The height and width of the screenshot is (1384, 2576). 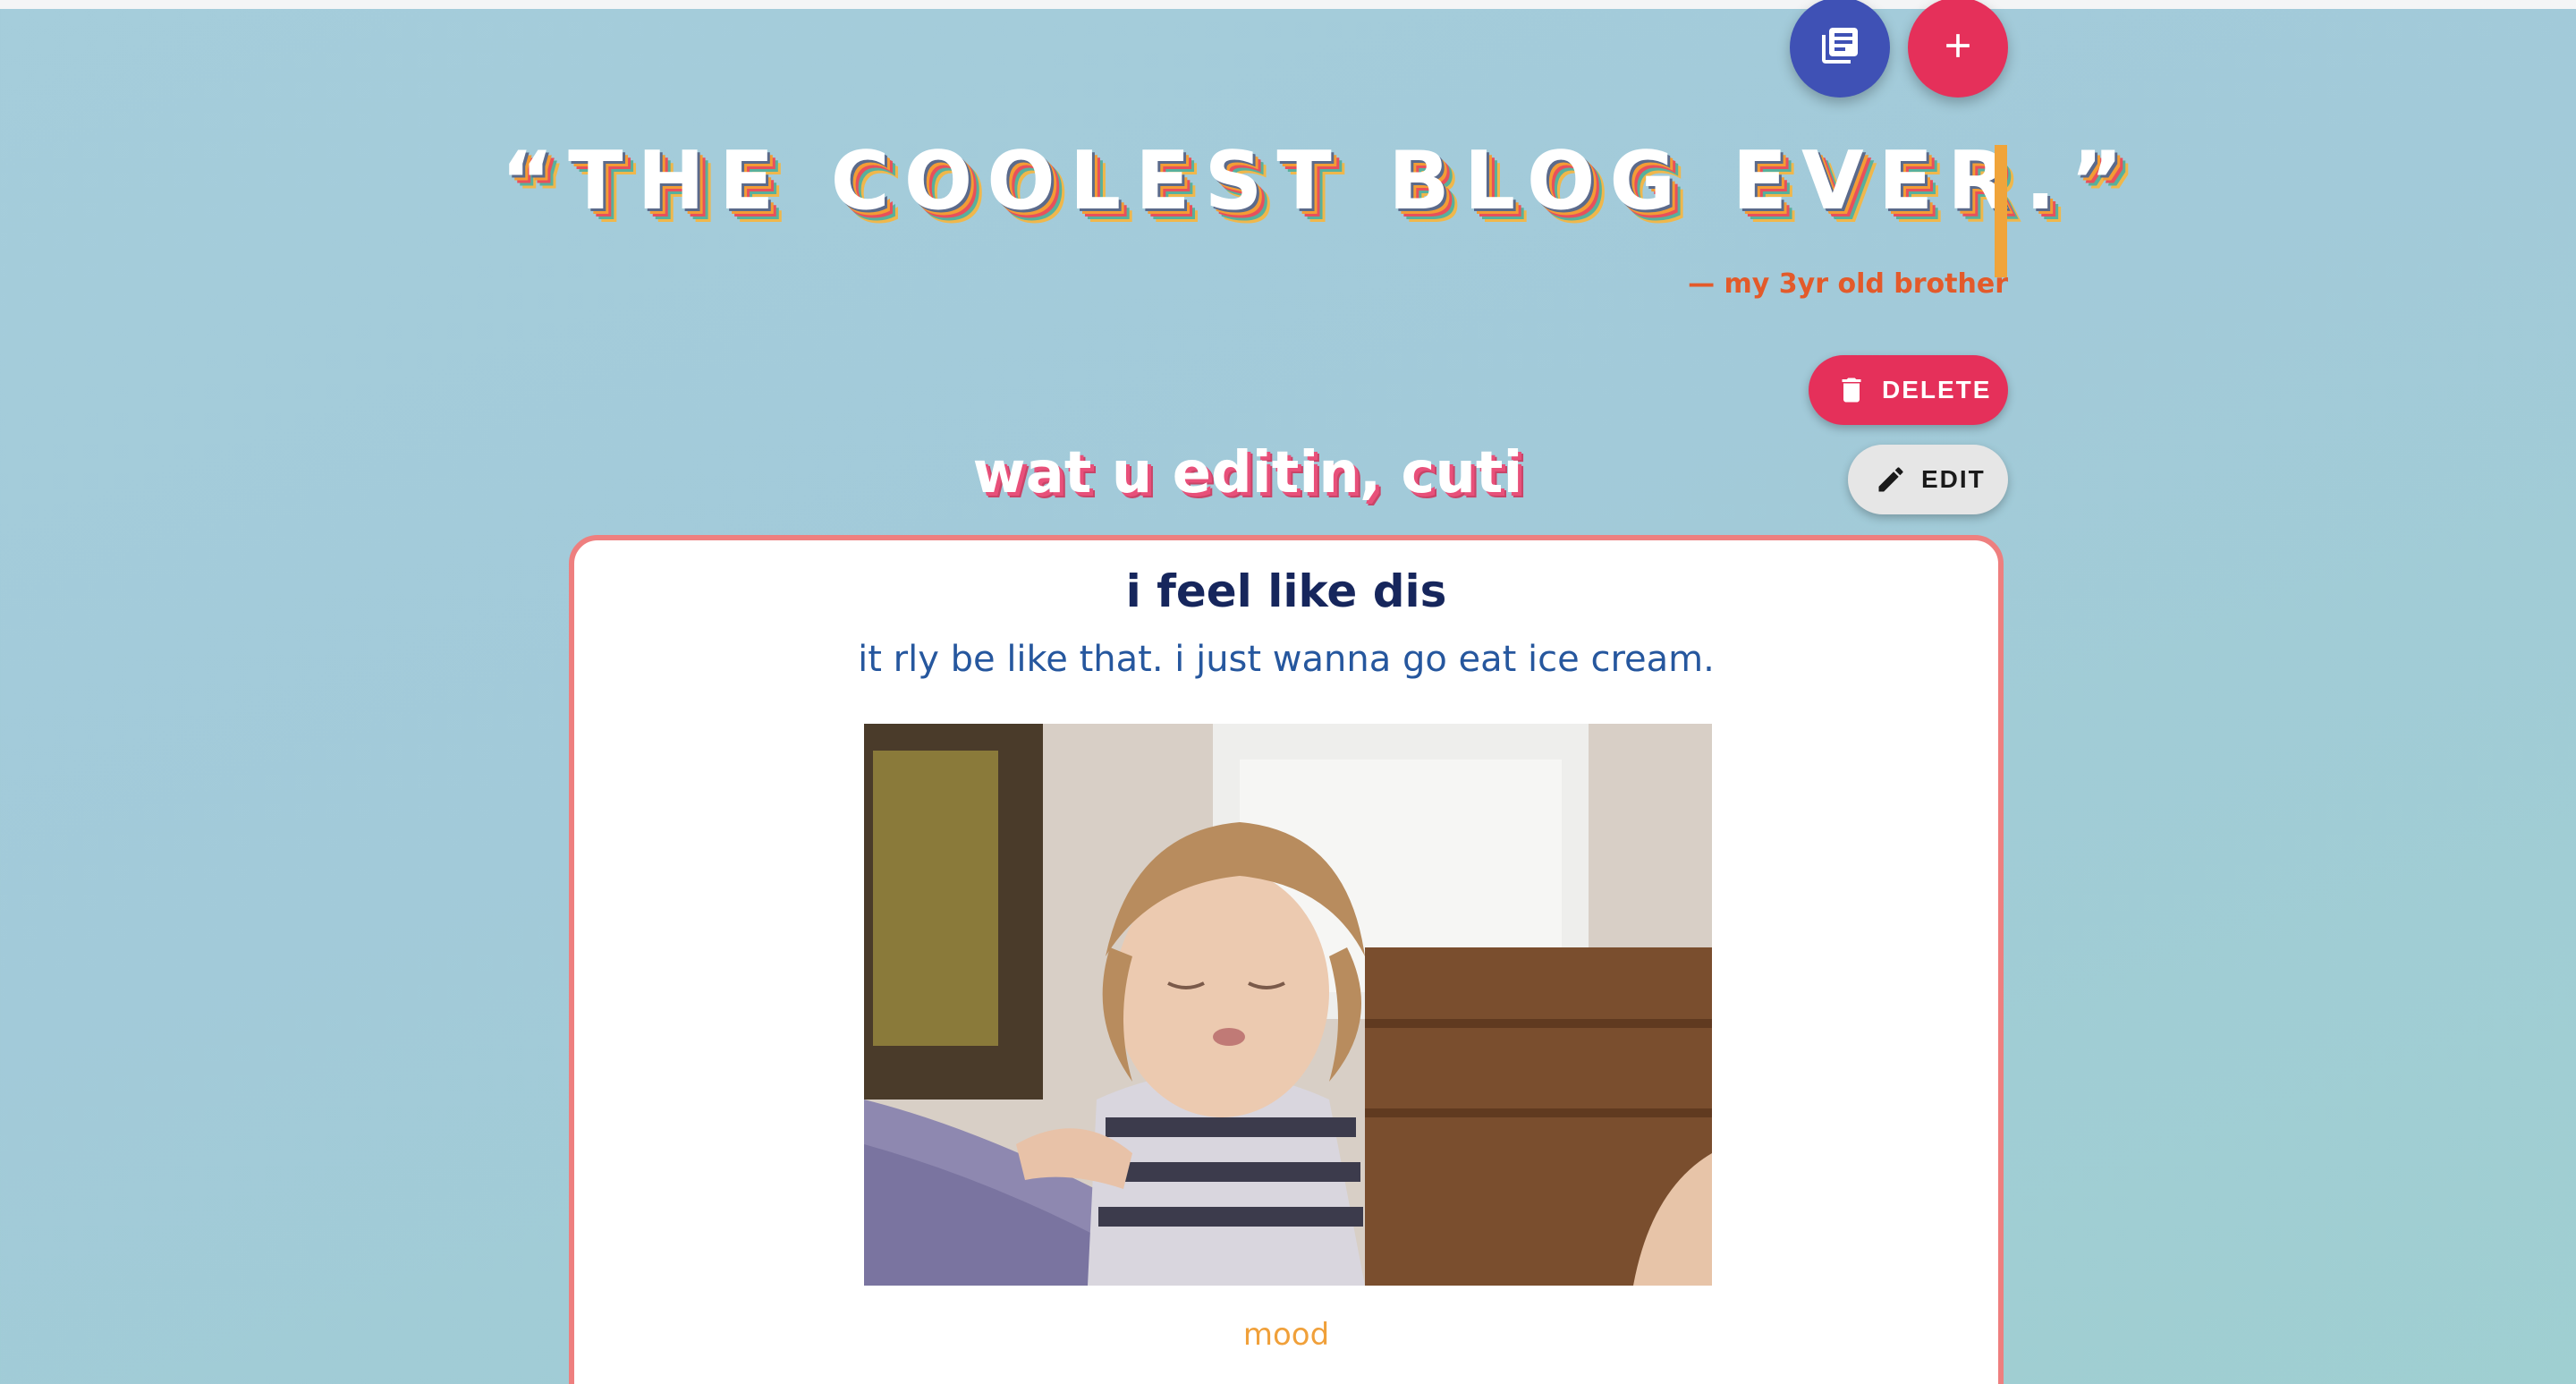 What do you see at coordinates (1891, 480) in the screenshot?
I see `pencil-icon` at bounding box center [1891, 480].